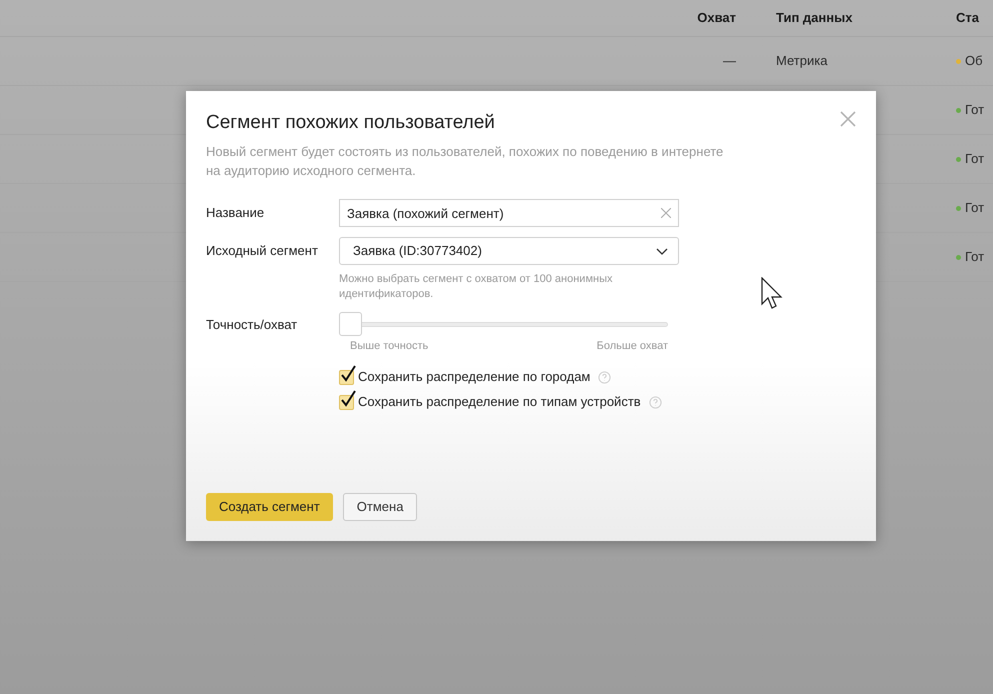  What do you see at coordinates (729, 60) in the screenshot?
I see `table-cell: —` at bounding box center [729, 60].